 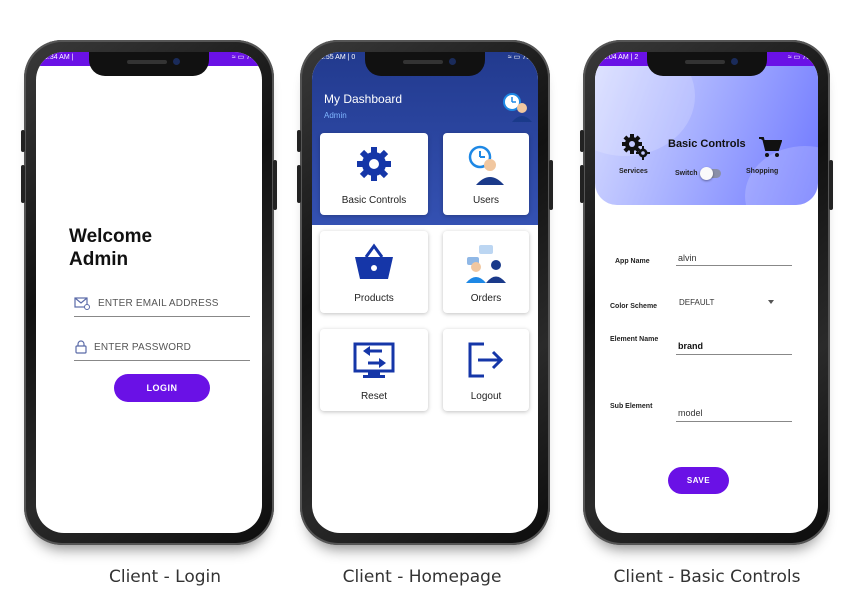 I want to click on color-scheme-label: Color Scheme, so click(x=634, y=306).